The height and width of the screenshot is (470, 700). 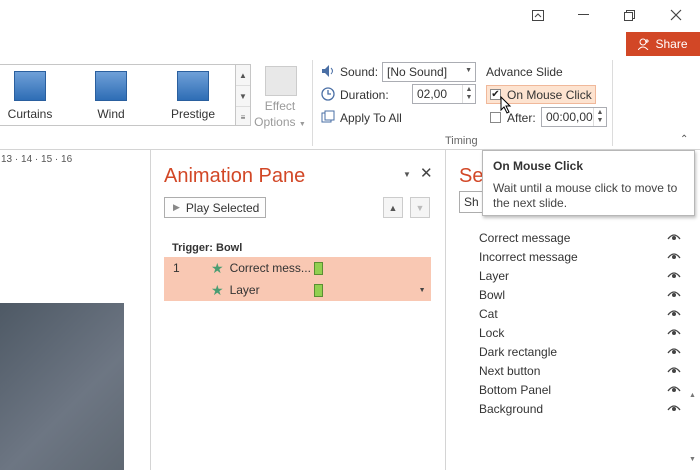 I want to click on selection-item: Layer, so click(x=494, y=276).